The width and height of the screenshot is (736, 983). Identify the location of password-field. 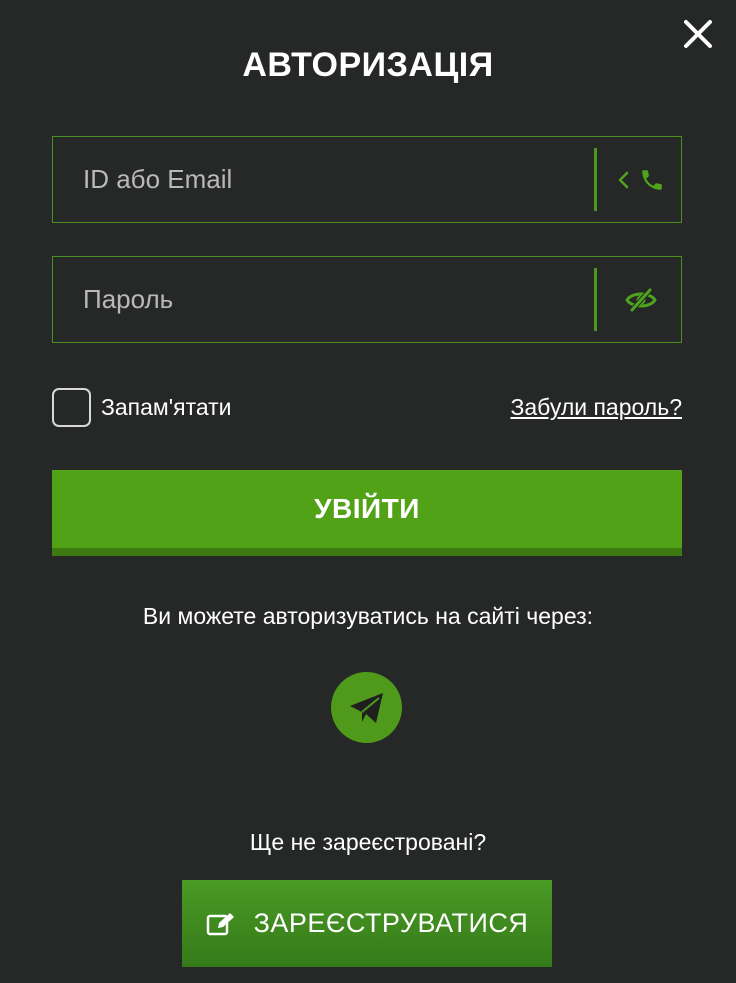
(367, 299).